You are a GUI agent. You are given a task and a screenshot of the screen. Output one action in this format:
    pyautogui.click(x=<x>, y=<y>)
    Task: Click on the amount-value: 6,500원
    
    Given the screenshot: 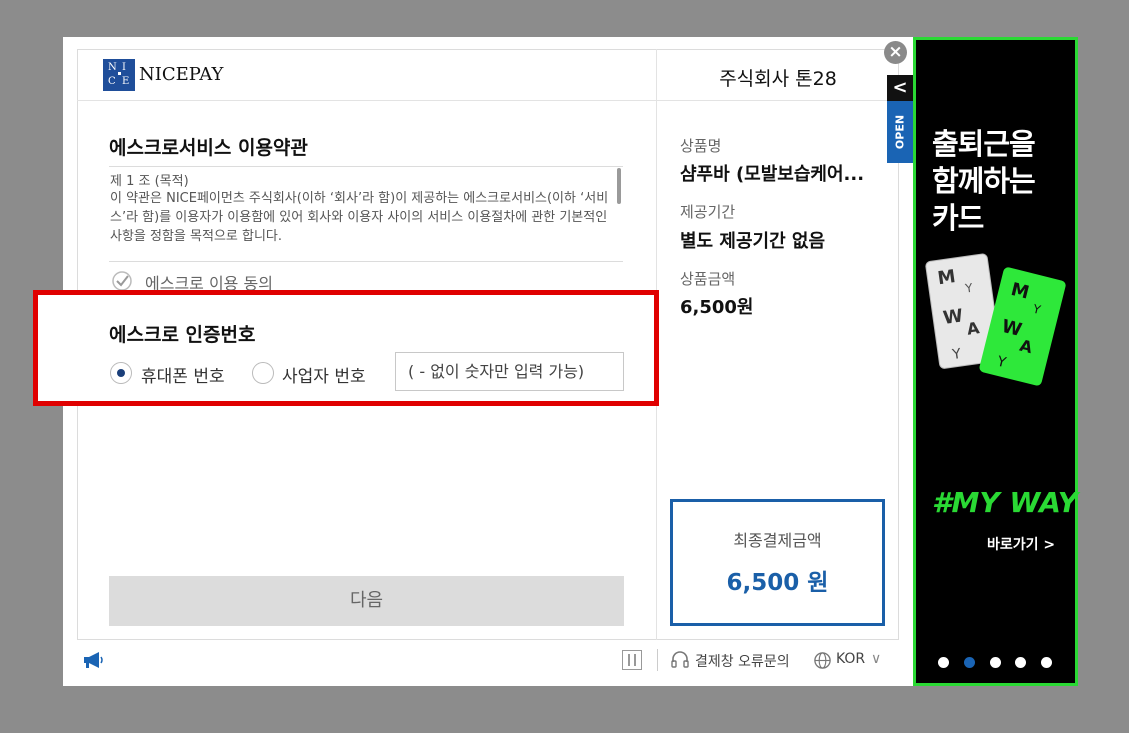 What is the action you would take?
    pyautogui.click(x=717, y=307)
    